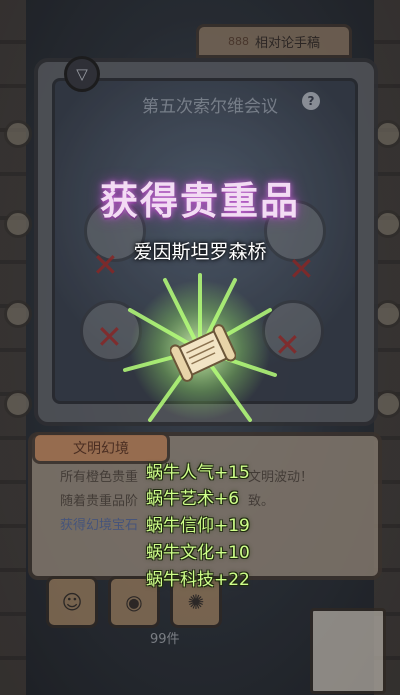  What do you see at coordinates (198, 580) in the screenshot?
I see `stat-technology: 蜗牛科技+22` at bounding box center [198, 580].